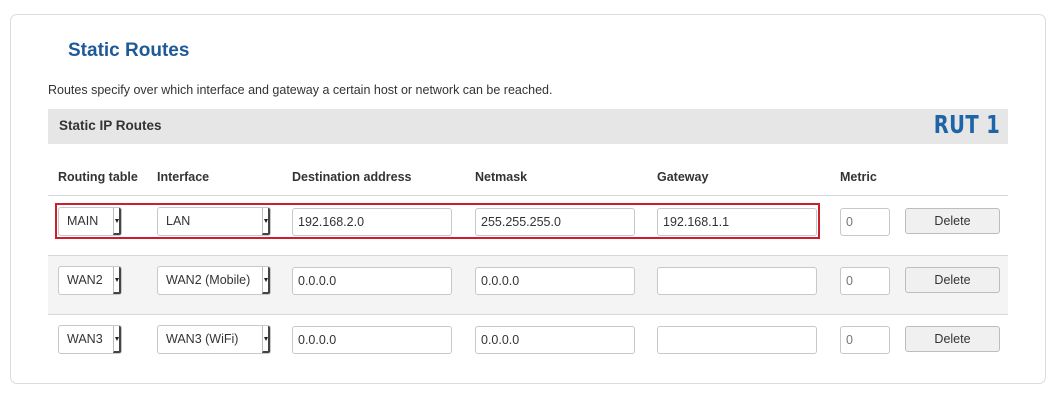 The width and height of the screenshot is (1061, 398). I want to click on page-title: Static Routes, so click(129, 50).